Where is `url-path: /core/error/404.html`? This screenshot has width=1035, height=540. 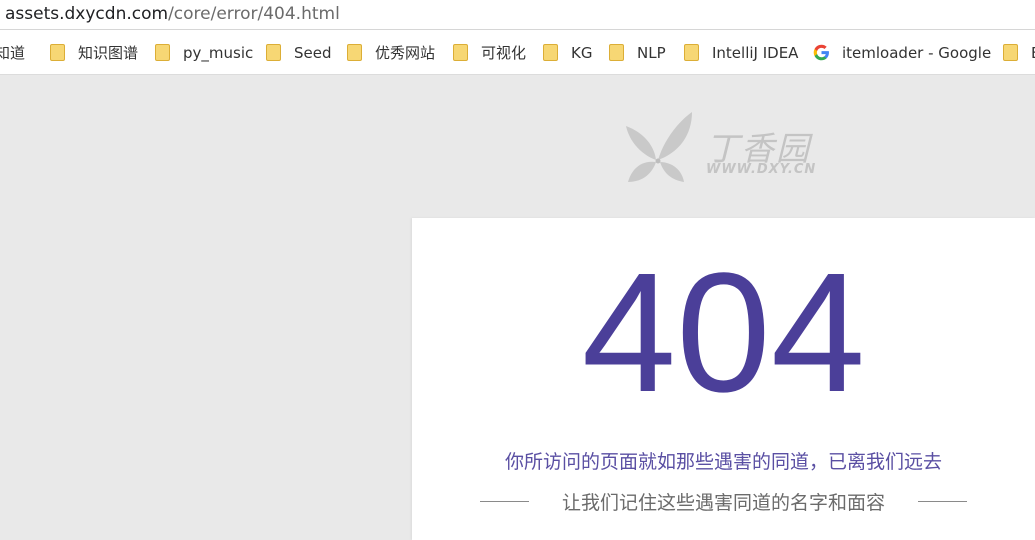
url-path: /core/error/404.html is located at coordinates (254, 14).